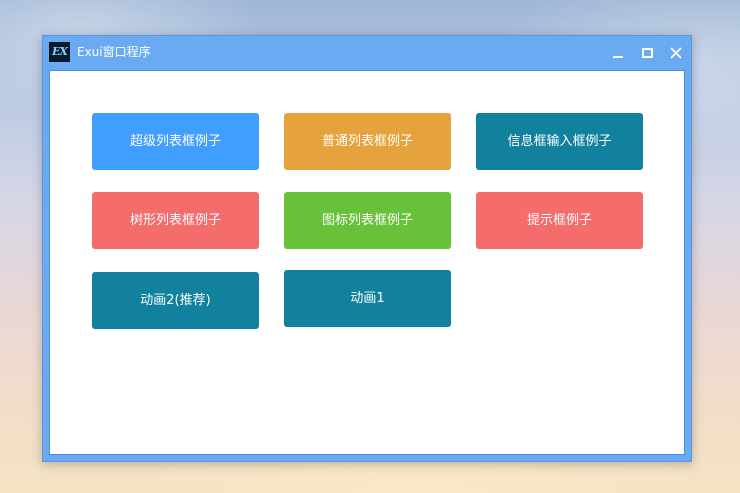 Image resolution: width=740 pixels, height=493 pixels. I want to click on maximize-button, so click(647, 53).